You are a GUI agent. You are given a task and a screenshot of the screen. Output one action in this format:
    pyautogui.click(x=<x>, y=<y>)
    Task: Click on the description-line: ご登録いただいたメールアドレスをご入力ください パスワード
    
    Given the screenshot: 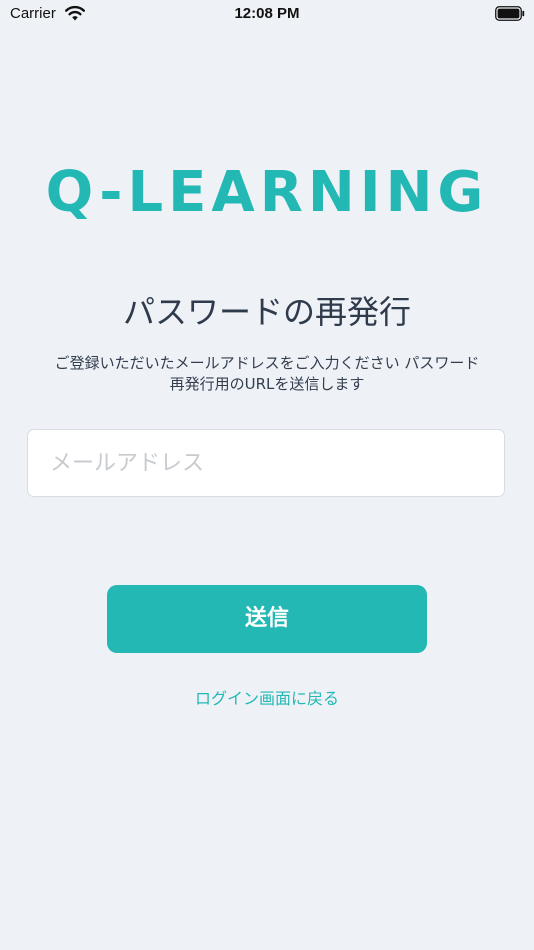 What is the action you would take?
    pyautogui.click(x=267, y=363)
    